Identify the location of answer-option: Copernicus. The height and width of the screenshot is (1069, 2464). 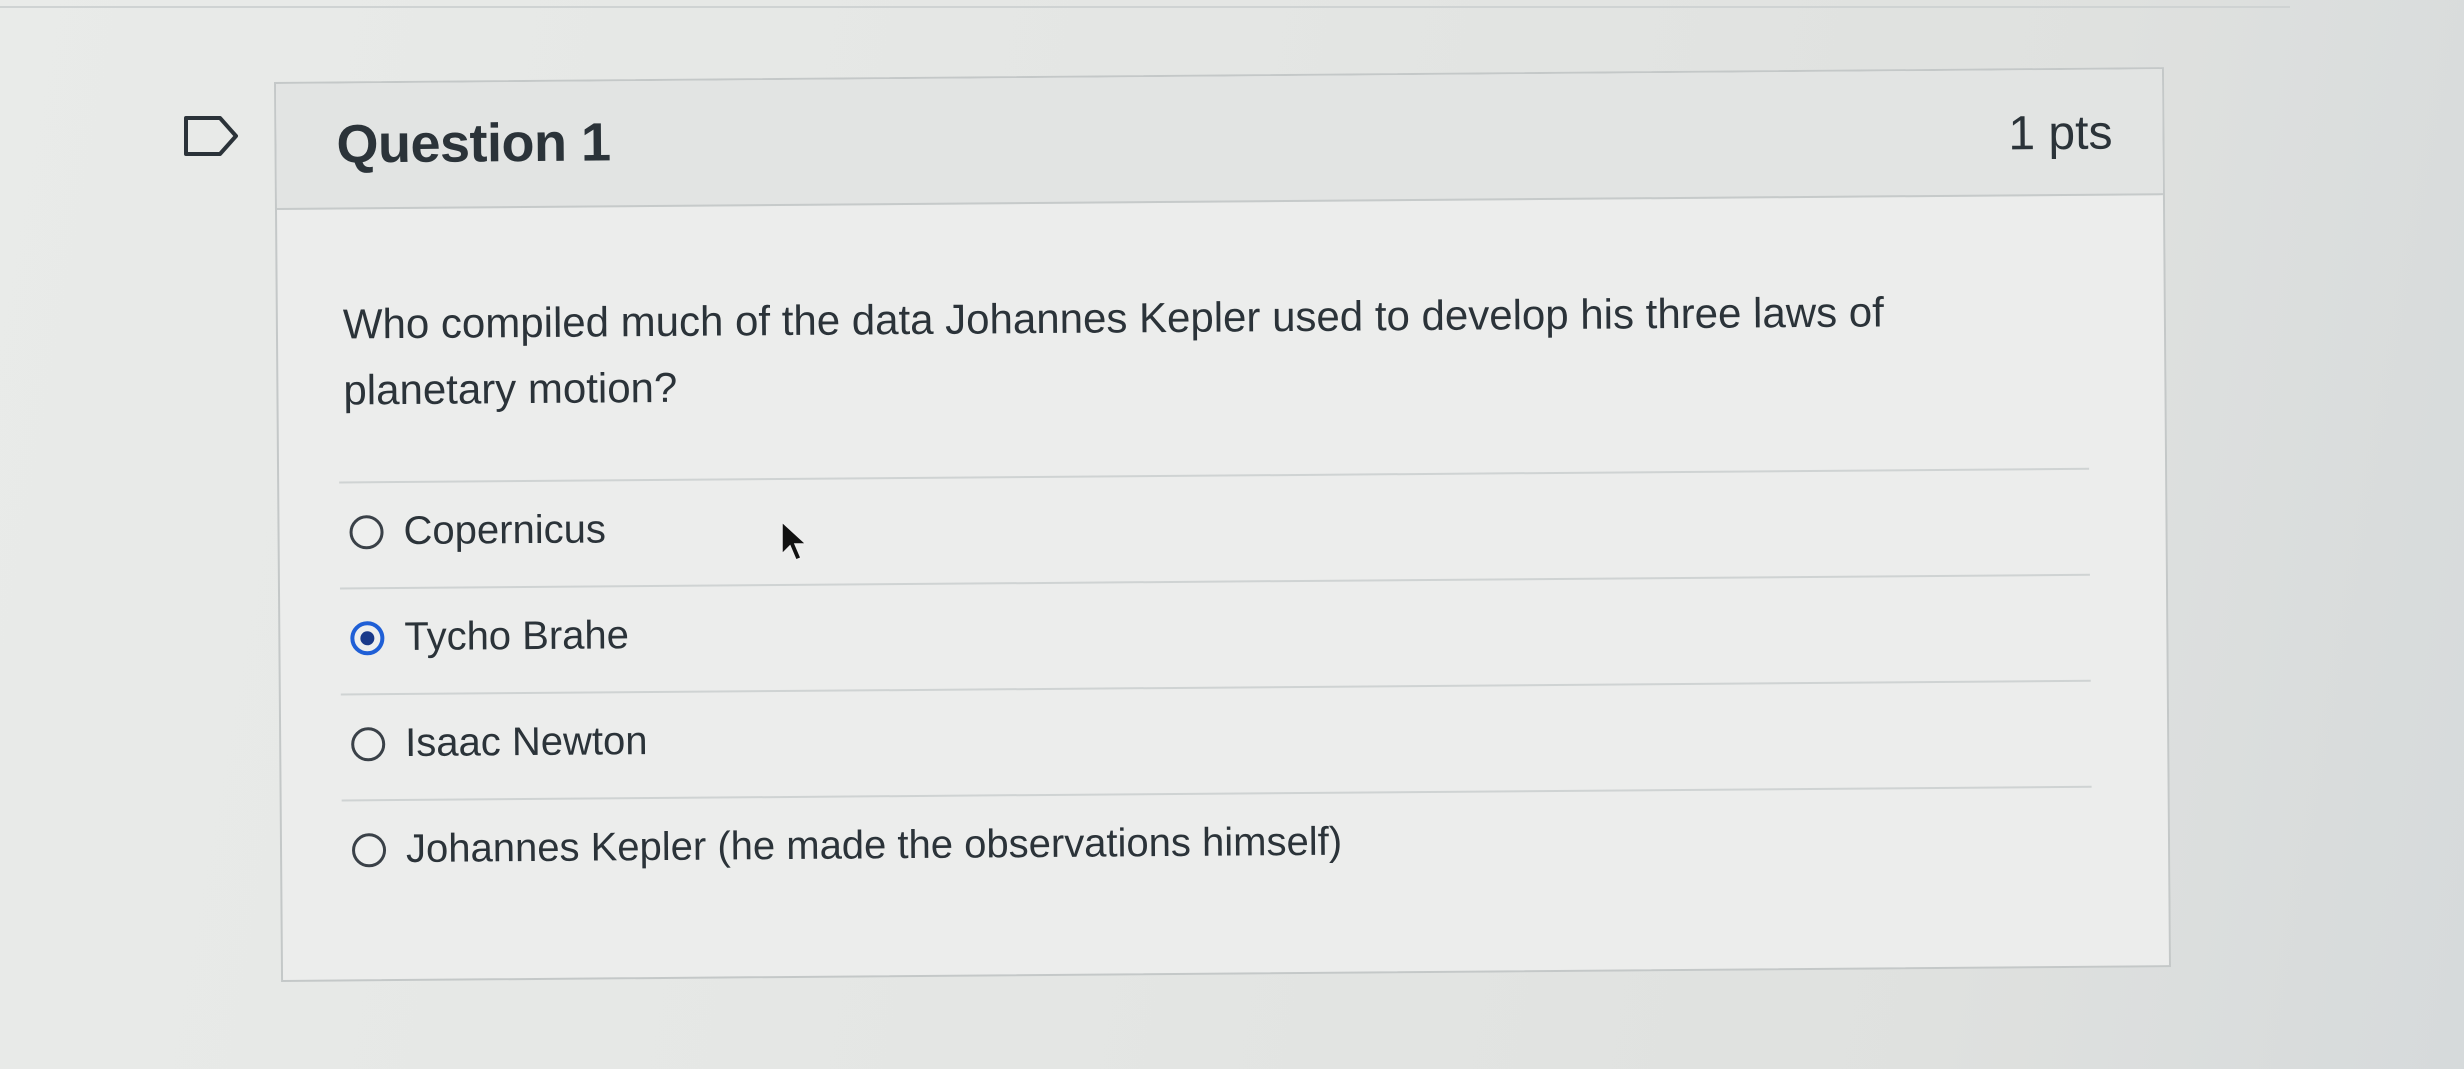
(1214, 527).